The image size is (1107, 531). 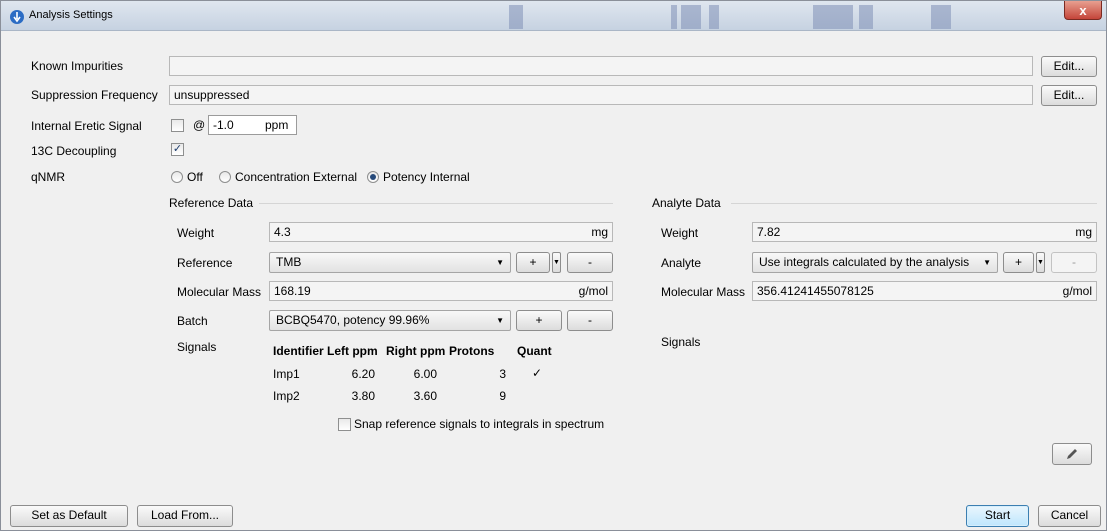 I want to click on reference-molecular-mass-label: Molecular Mass, so click(x=219, y=292).